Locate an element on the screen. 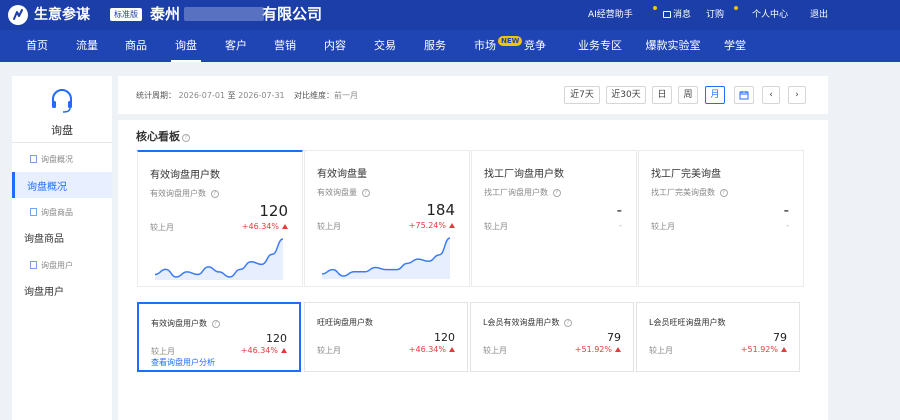 Image resolution: width=900 pixels, height=420 pixels. next-period-button: › is located at coordinates (797, 95).